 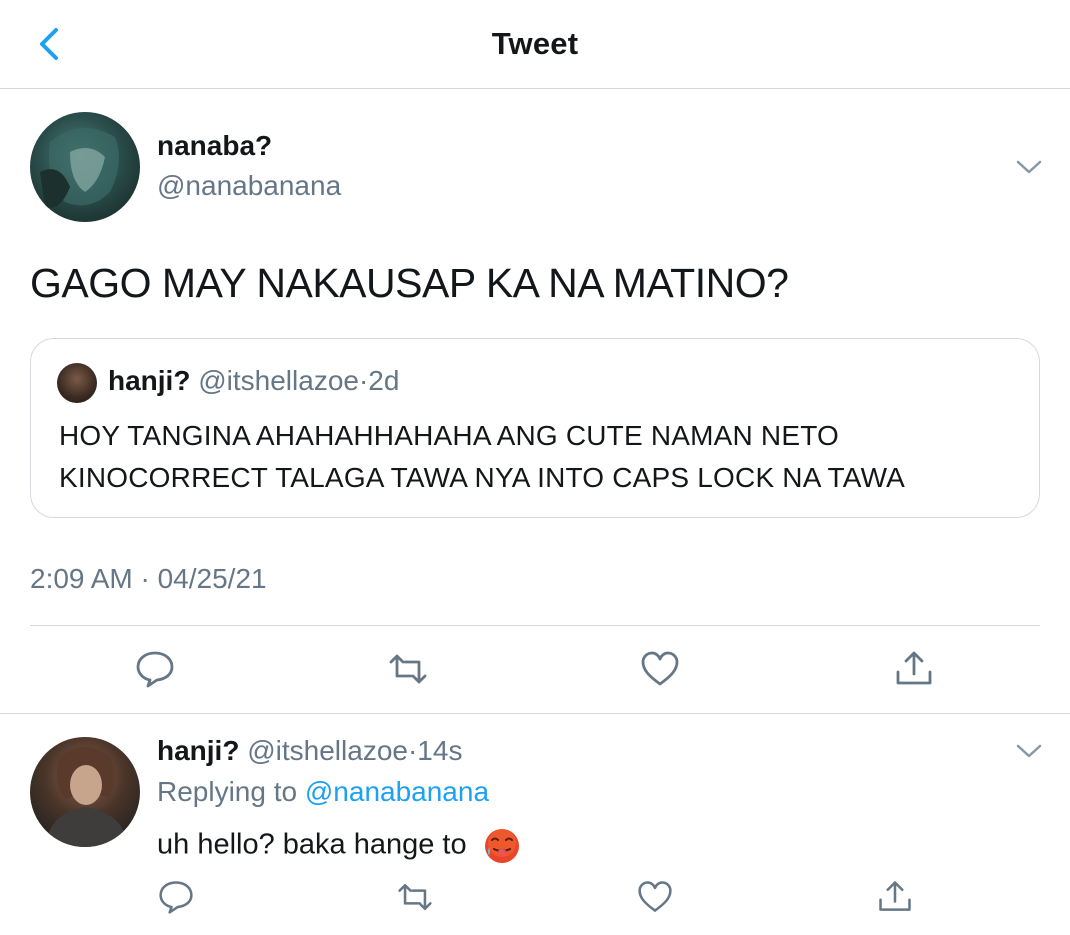 What do you see at coordinates (384, 380) in the screenshot?
I see `quoted-age: 2d` at bounding box center [384, 380].